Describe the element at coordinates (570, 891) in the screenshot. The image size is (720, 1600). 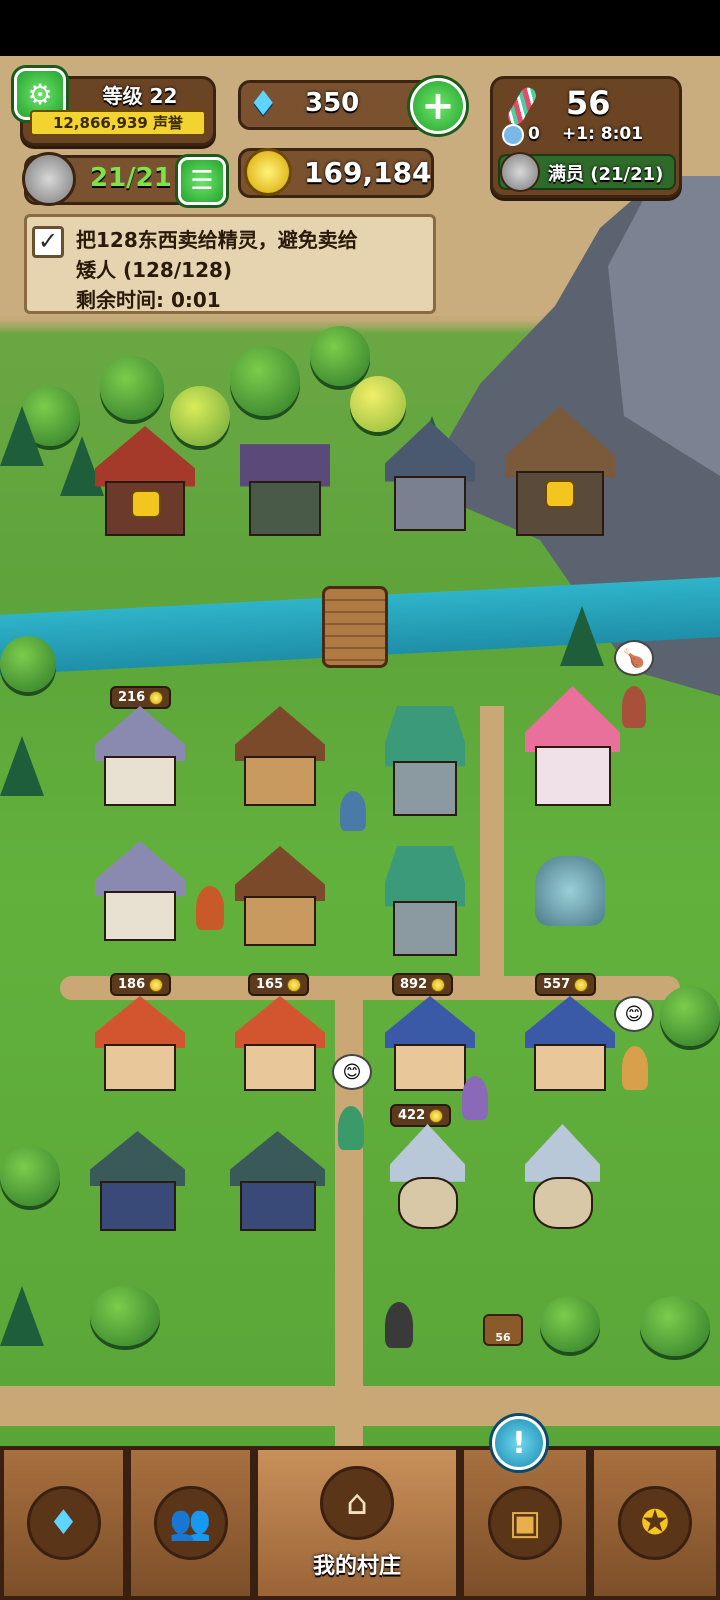
I see `horse-statue` at that location.